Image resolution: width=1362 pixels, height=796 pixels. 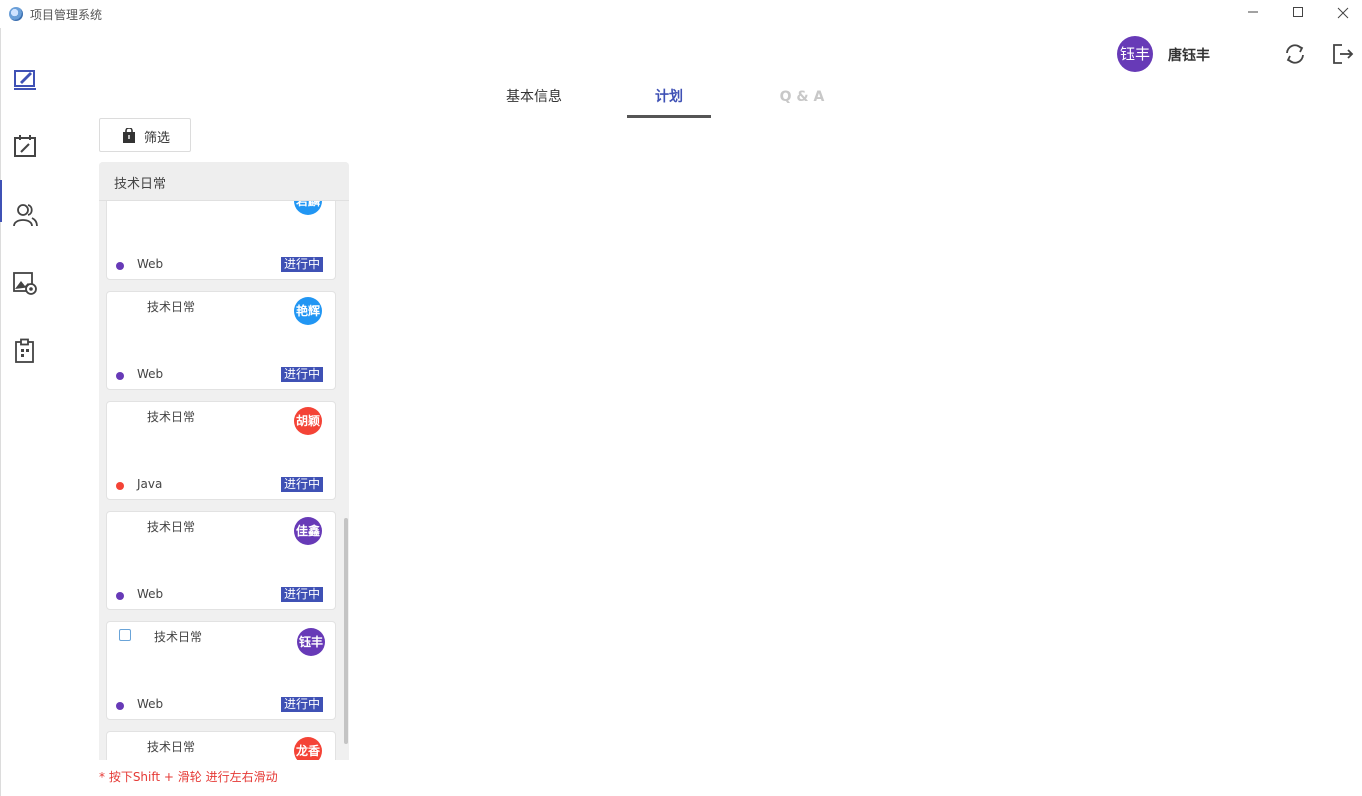 What do you see at coordinates (669, 116) in the screenshot?
I see `active-tab-indicator` at bounding box center [669, 116].